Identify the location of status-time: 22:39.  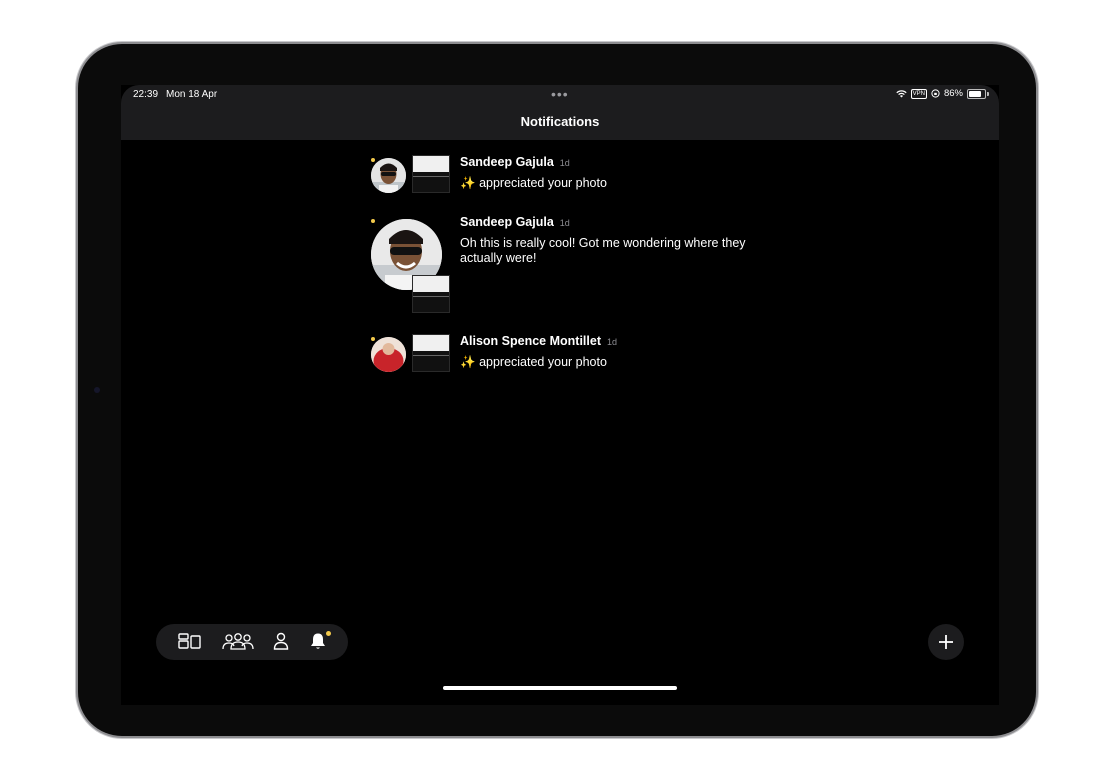
(146, 94).